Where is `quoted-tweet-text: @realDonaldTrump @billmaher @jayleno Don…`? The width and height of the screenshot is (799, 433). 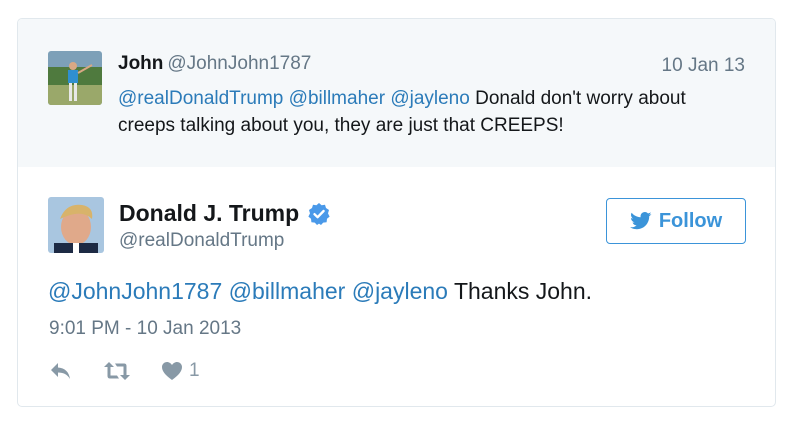 quoted-tweet-text: @realDonaldTrump @billmaher @jayleno Don… is located at coordinates (418, 112).